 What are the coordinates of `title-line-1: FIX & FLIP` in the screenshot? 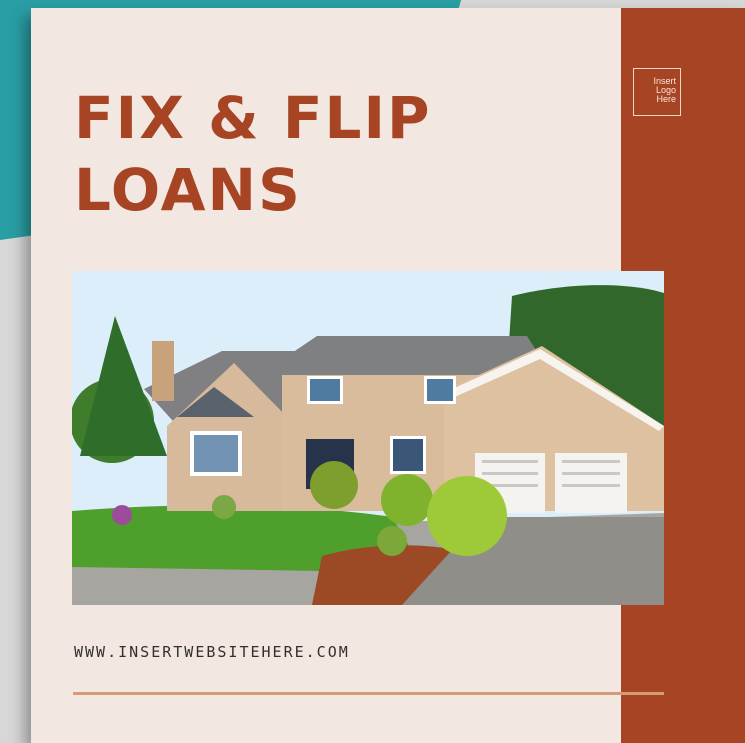 It's located at (253, 118).